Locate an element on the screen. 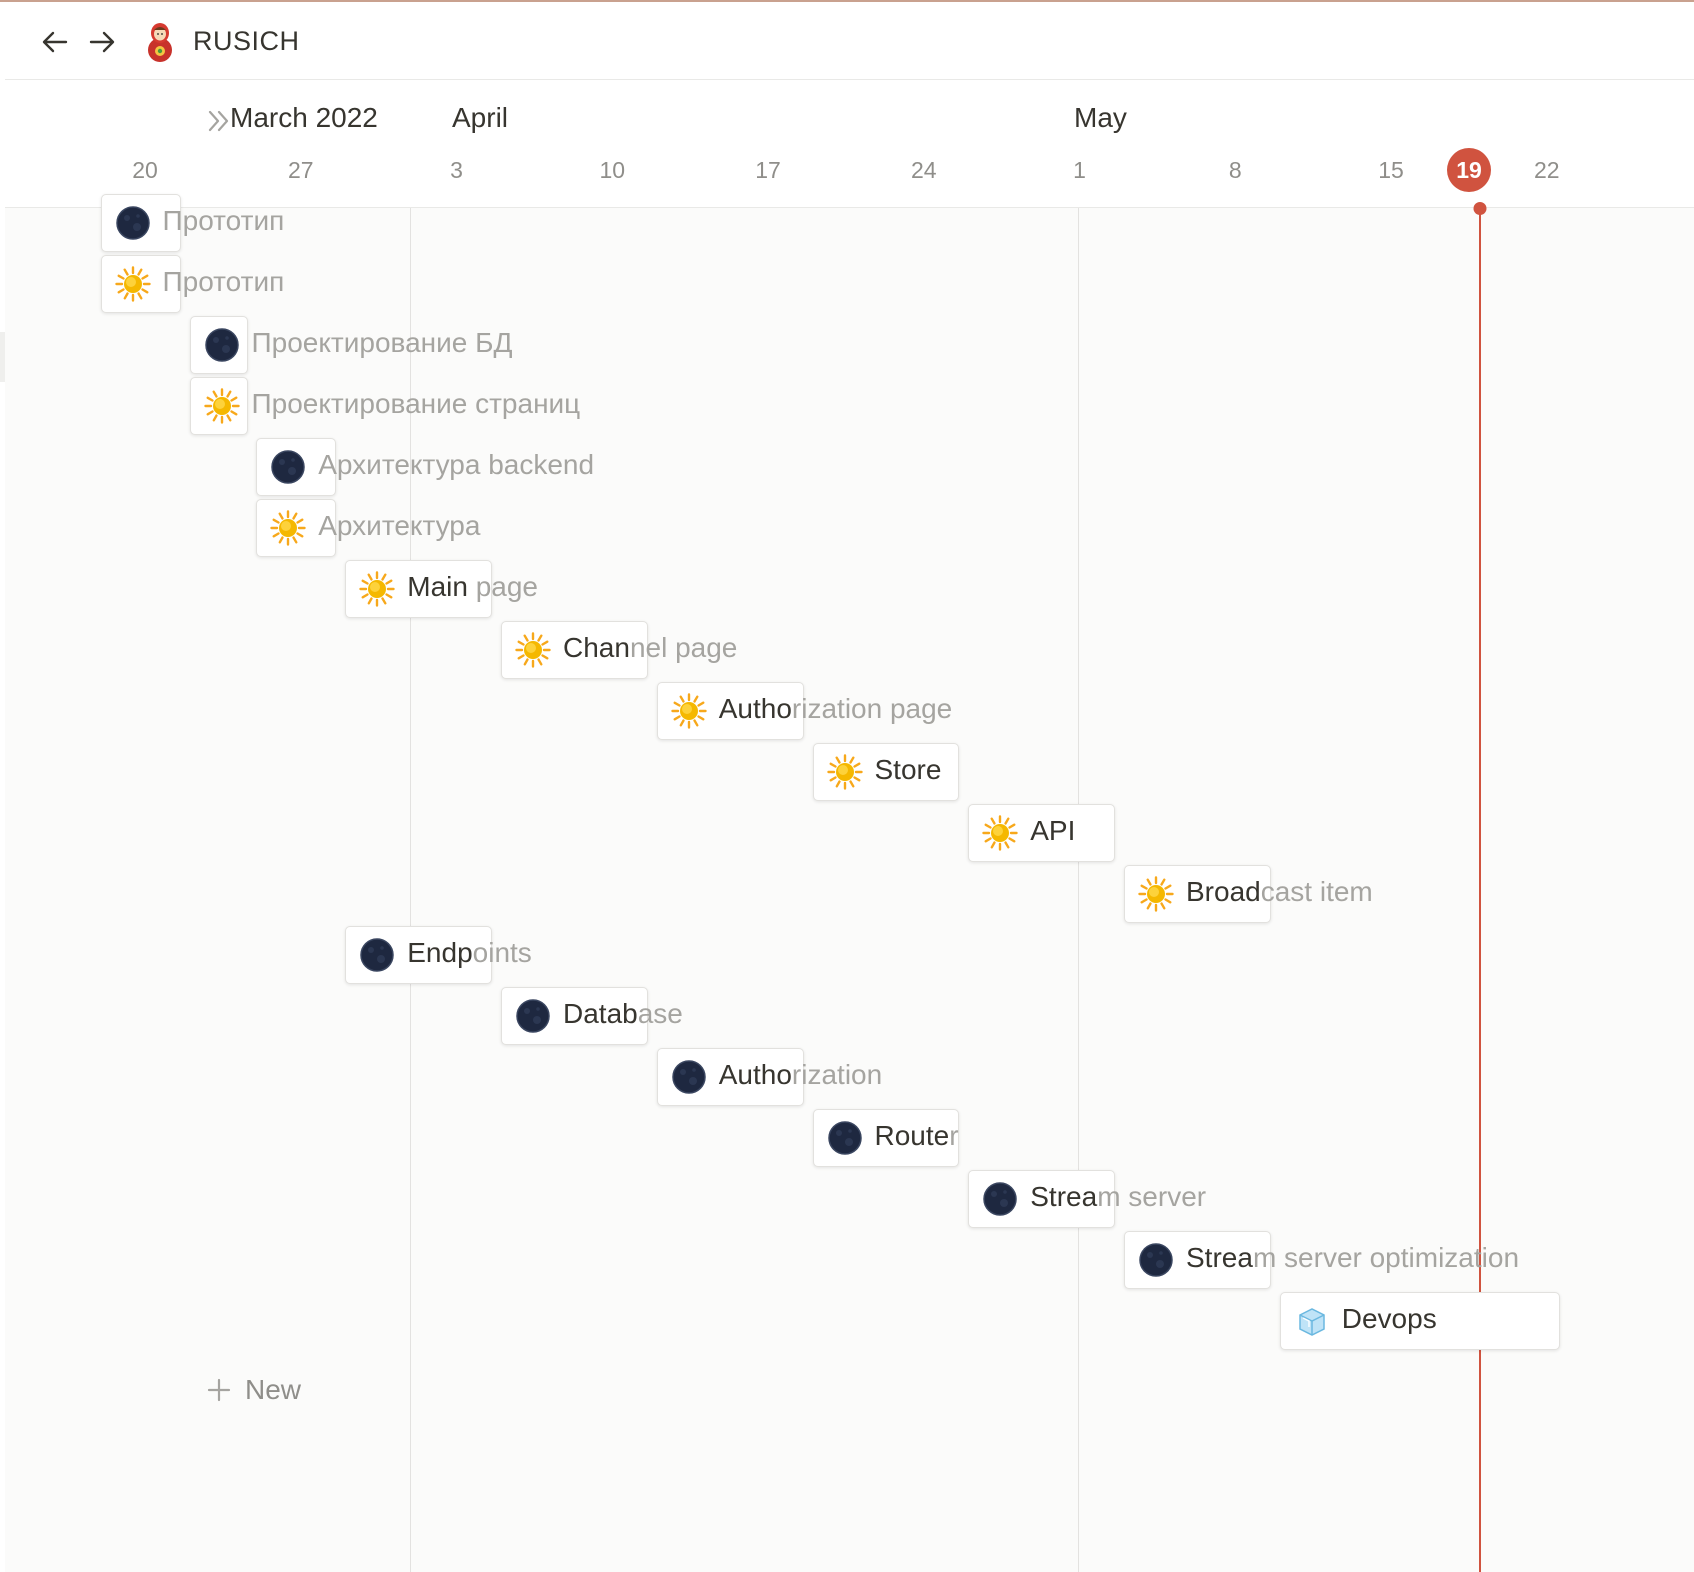 The image size is (1694, 1572). day-label: 10 is located at coordinates (612, 170).